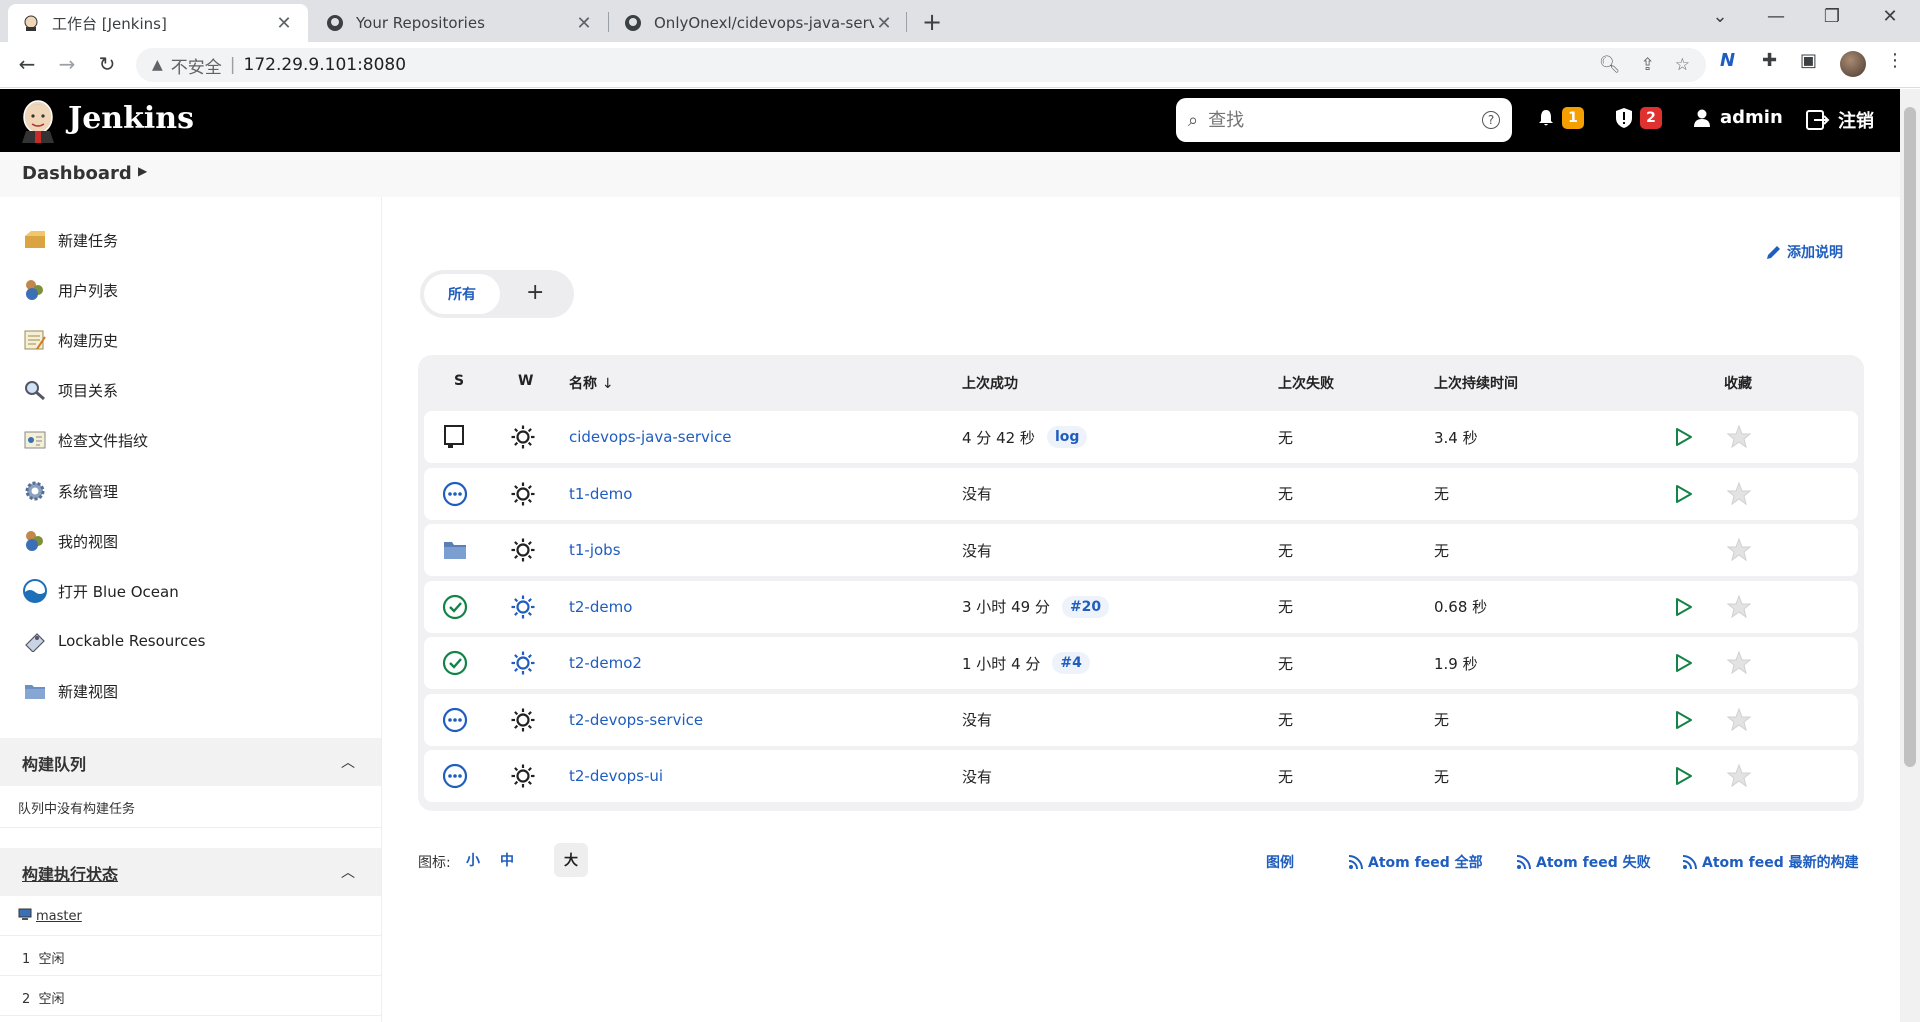 This screenshot has height=1022, width=1920. What do you see at coordinates (27, 64) in the screenshot?
I see `back-button: ←` at bounding box center [27, 64].